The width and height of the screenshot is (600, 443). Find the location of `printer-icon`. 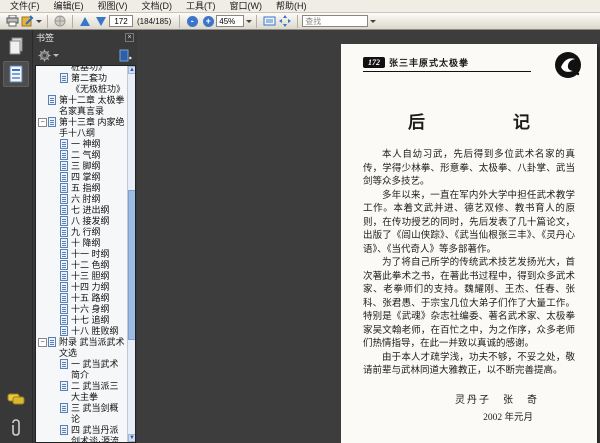

printer-icon is located at coordinates (12, 21).